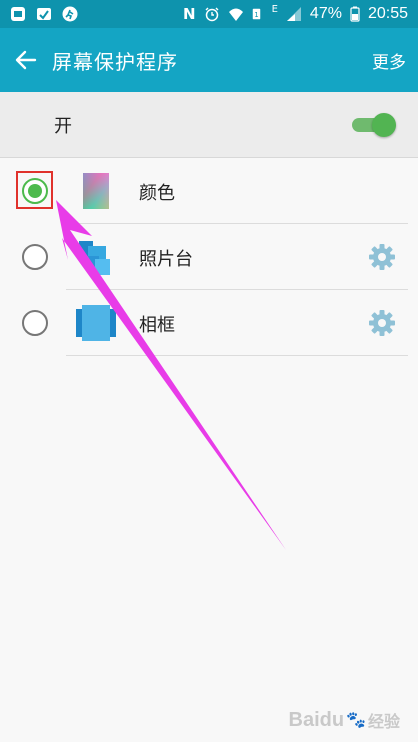 This screenshot has height=742, width=418. Describe the element at coordinates (355, 14) in the screenshot. I see `battery-icon` at that location.